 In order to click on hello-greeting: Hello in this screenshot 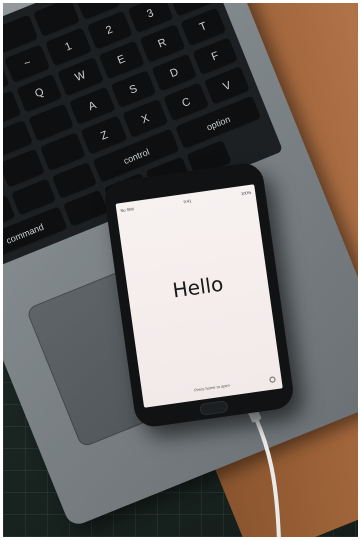, I will do `click(198, 287)`.